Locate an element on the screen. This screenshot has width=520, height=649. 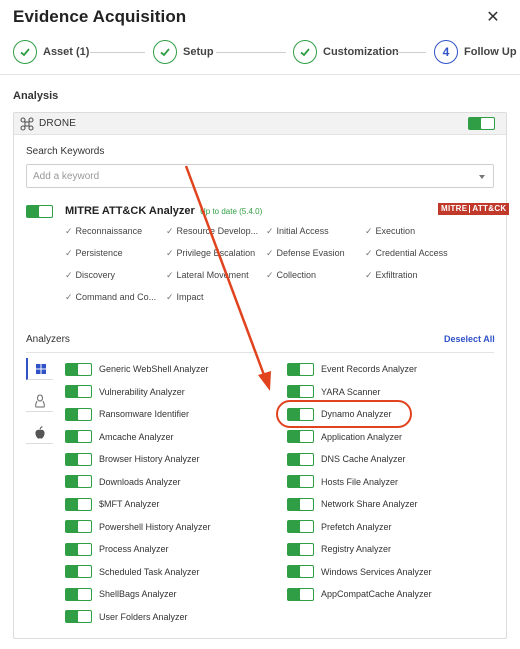
analyzer-item: Network Share Analyzer is located at coordinates (352, 504).